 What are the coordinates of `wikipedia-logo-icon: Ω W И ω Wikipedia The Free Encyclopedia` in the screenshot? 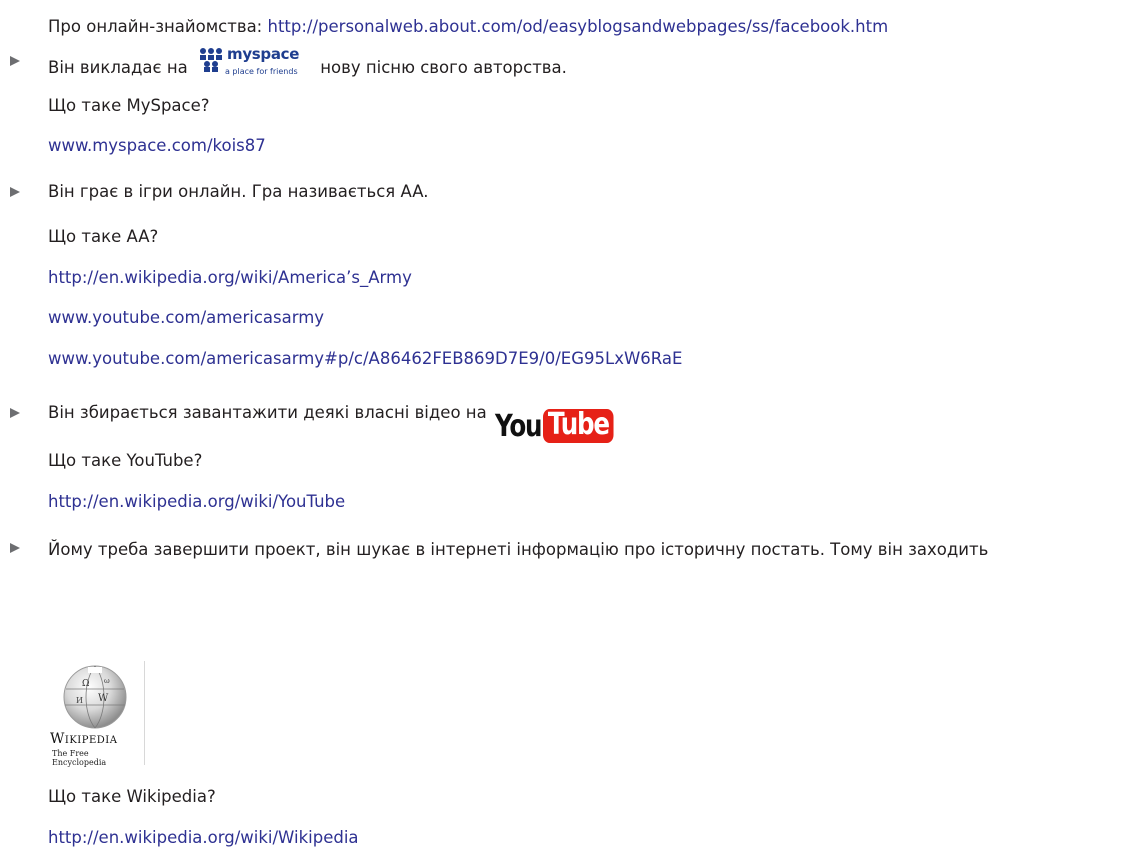 It's located at (96, 714).